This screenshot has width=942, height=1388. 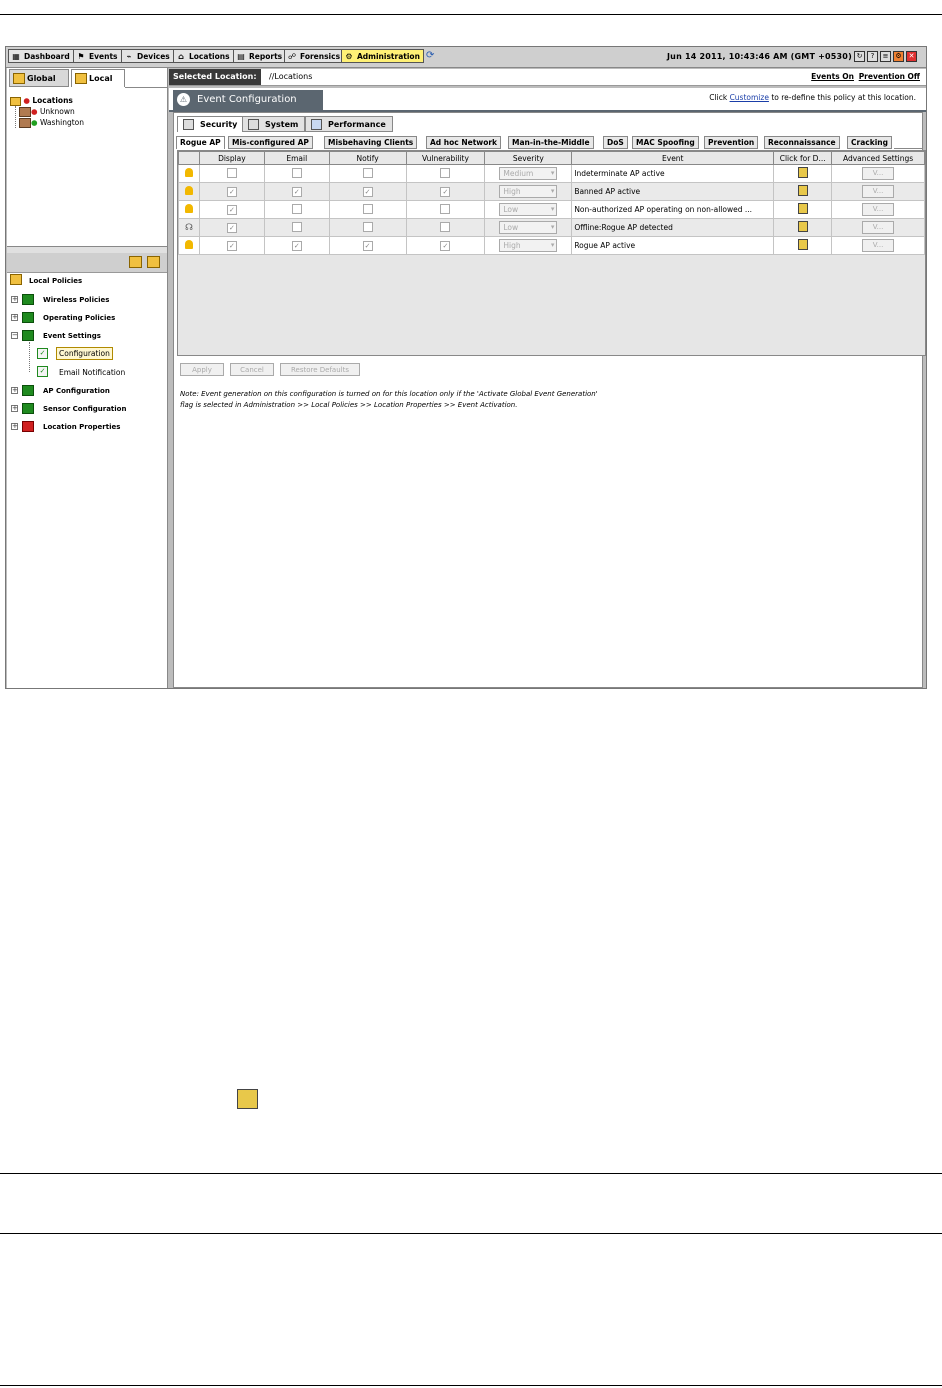 What do you see at coordinates (445, 158) in the screenshot?
I see `col-vulnerability-header: Vulnerability` at bounding box center [445, 158].